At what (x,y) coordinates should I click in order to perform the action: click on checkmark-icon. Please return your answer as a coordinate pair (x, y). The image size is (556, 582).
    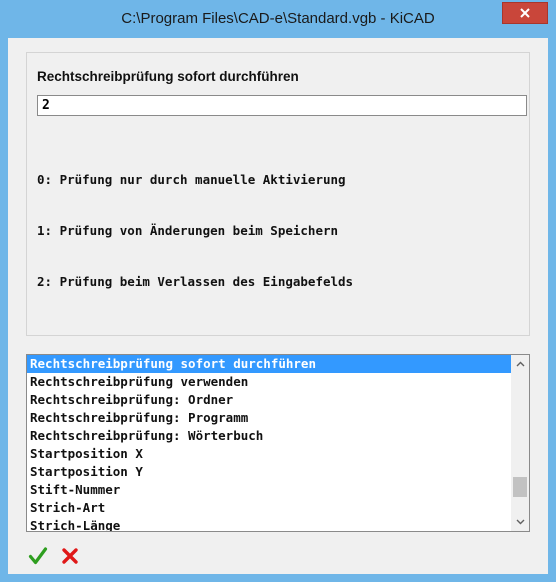
    Looking at the image, I should click on (38, 556).